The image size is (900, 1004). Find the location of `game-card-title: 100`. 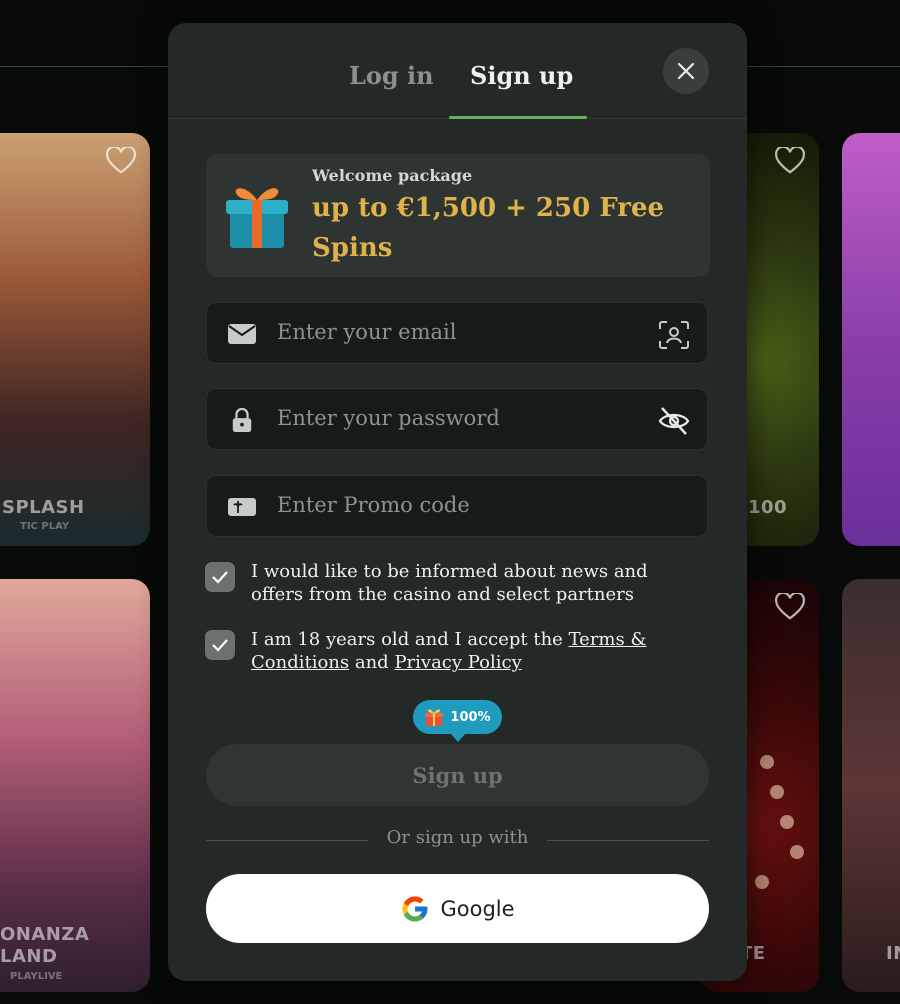

game-card-title: 100 is located at coordinates (768, 507).